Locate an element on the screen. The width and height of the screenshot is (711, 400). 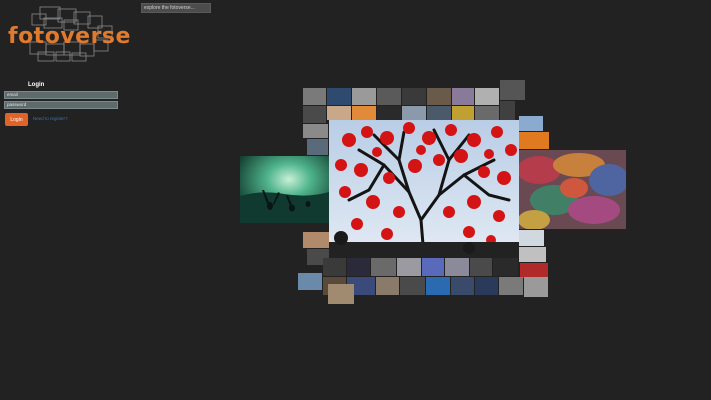
password-field is located at coordinates (61, 105).